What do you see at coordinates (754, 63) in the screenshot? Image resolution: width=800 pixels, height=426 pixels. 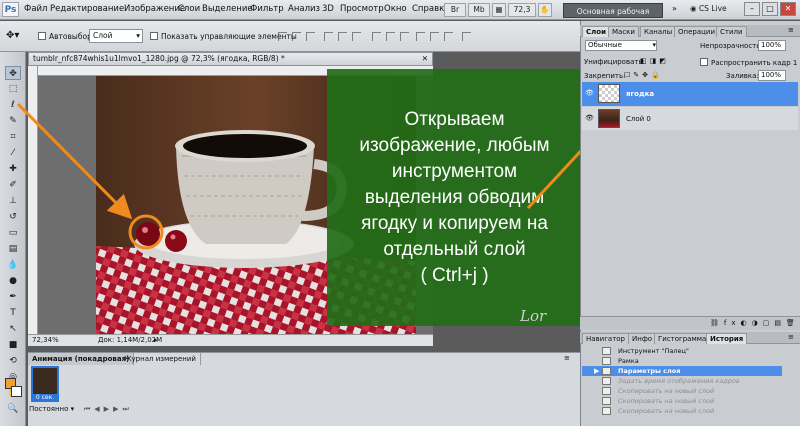 I see `propagate-label: Распространить кадр 1` at bounding box center [754, 63].